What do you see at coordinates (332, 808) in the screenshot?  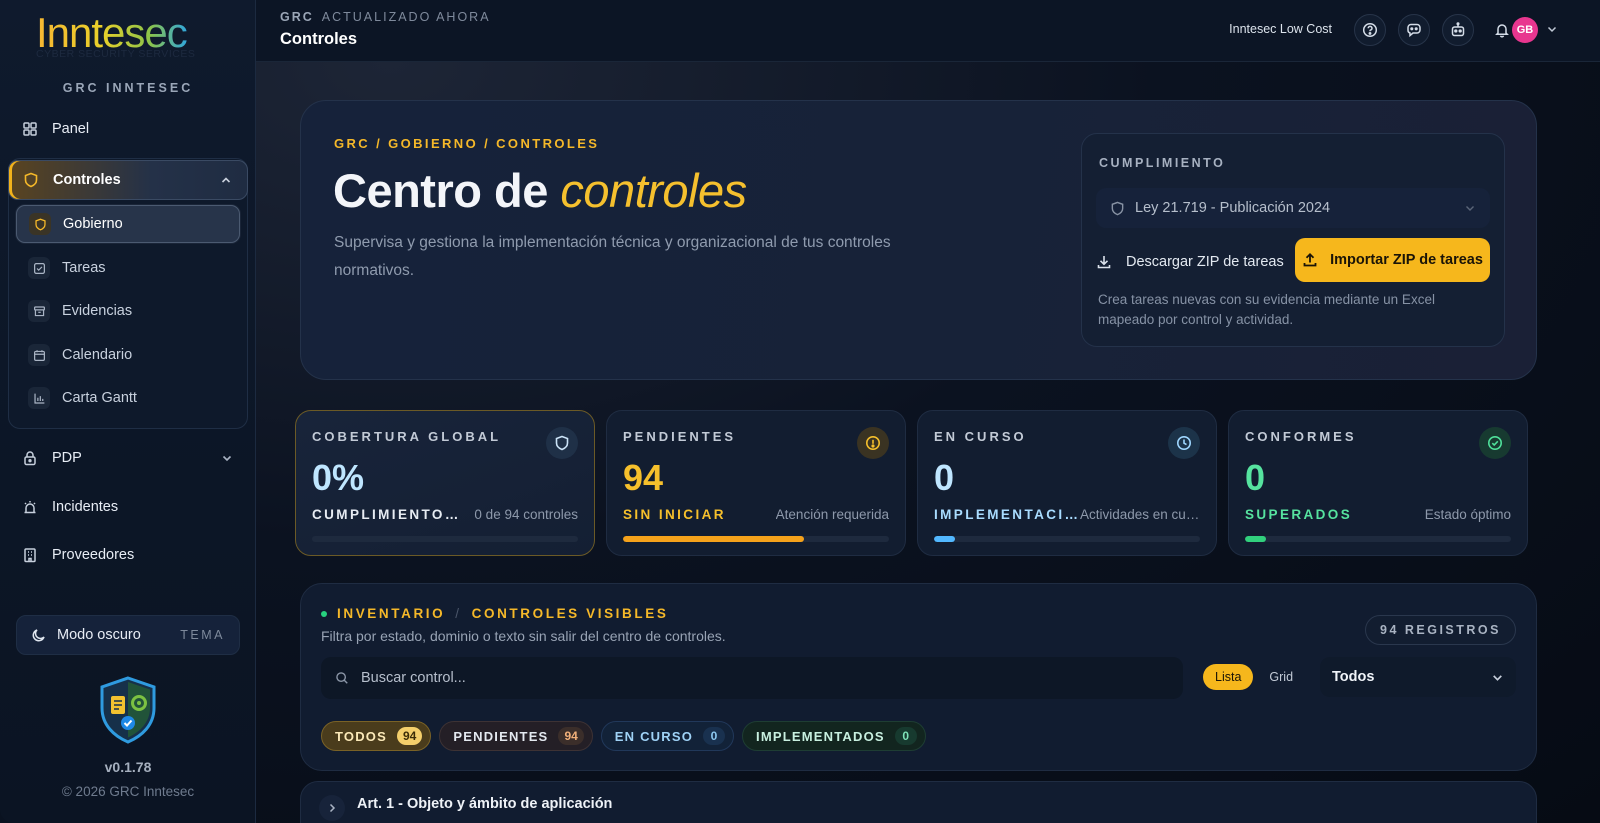 I see `chevron-right-icon` at bounding box center [332, 808].